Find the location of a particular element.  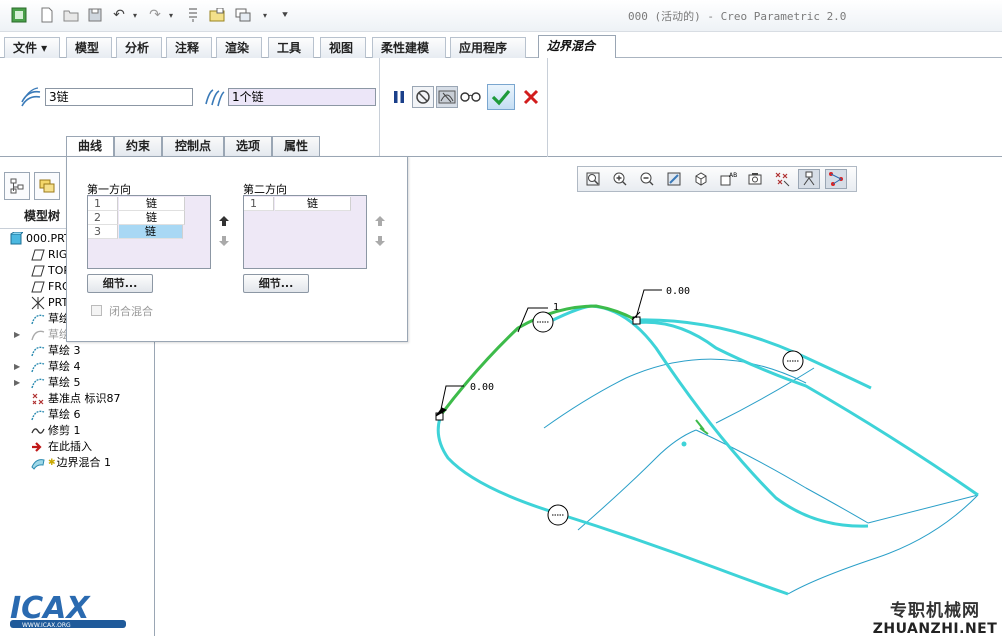

tree-item-top: TOP is located at coordinates (50, 271).